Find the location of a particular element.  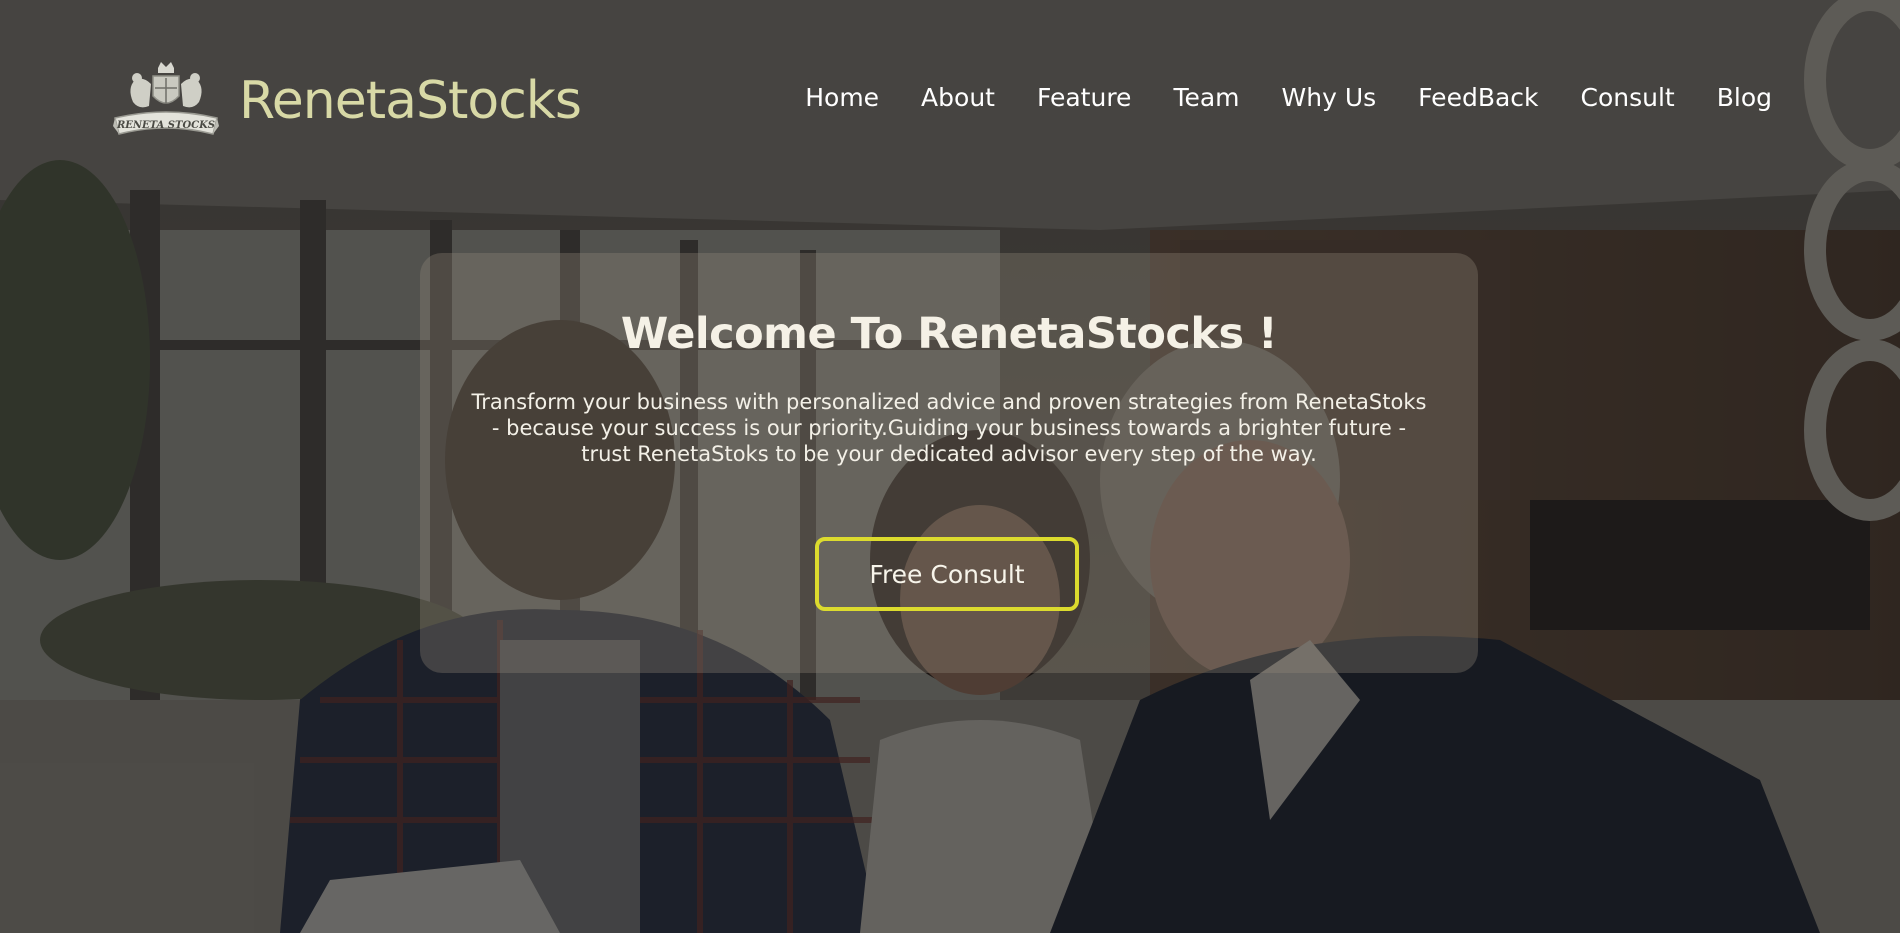

nav-about: About is located at coordinates (958, 98).